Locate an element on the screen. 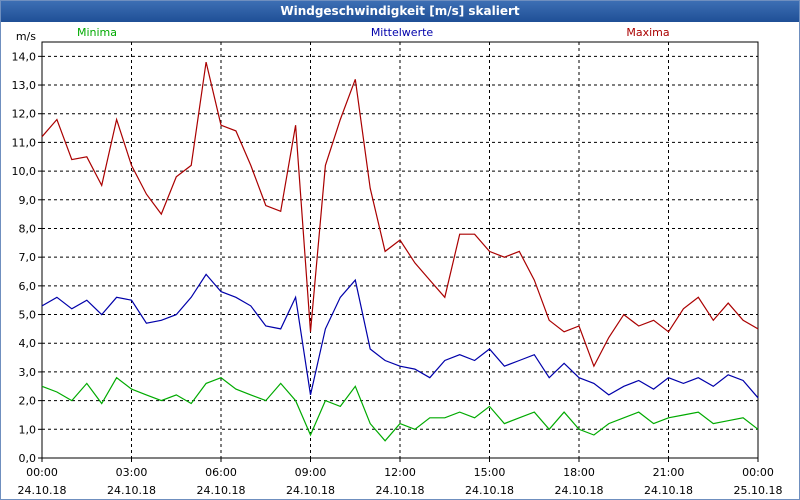 This screenshot has width=800, height=500. y-tick-label: 4,0 is located at coordinates (28, 343).